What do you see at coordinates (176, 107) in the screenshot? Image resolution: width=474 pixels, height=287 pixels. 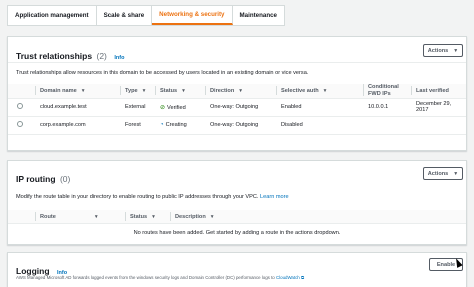 I see `cell-status: Verified` at bounding box center [176, 107].